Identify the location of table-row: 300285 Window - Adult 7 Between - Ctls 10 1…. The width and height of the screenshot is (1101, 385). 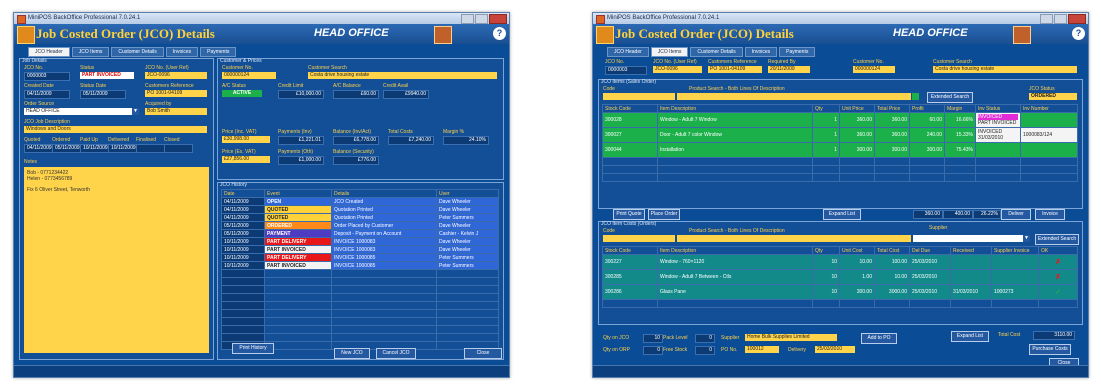
(840, 277).